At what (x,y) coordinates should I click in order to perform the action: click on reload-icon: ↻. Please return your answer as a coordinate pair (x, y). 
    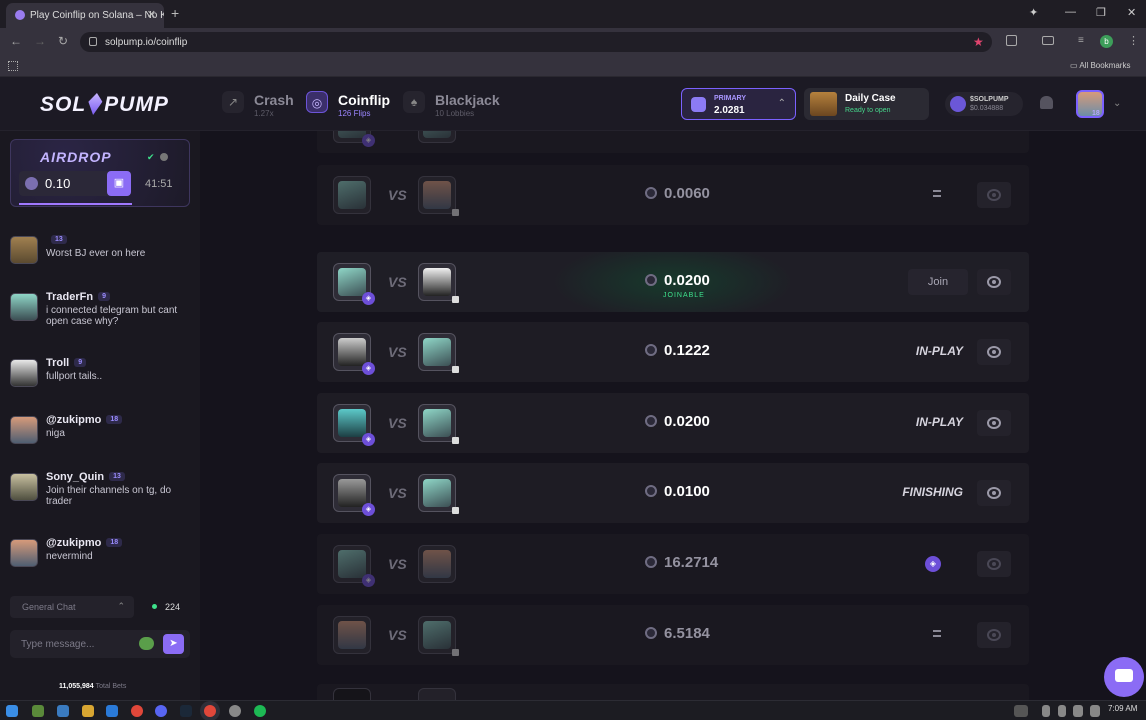
    Looking at the image, I should click on (63, 41).